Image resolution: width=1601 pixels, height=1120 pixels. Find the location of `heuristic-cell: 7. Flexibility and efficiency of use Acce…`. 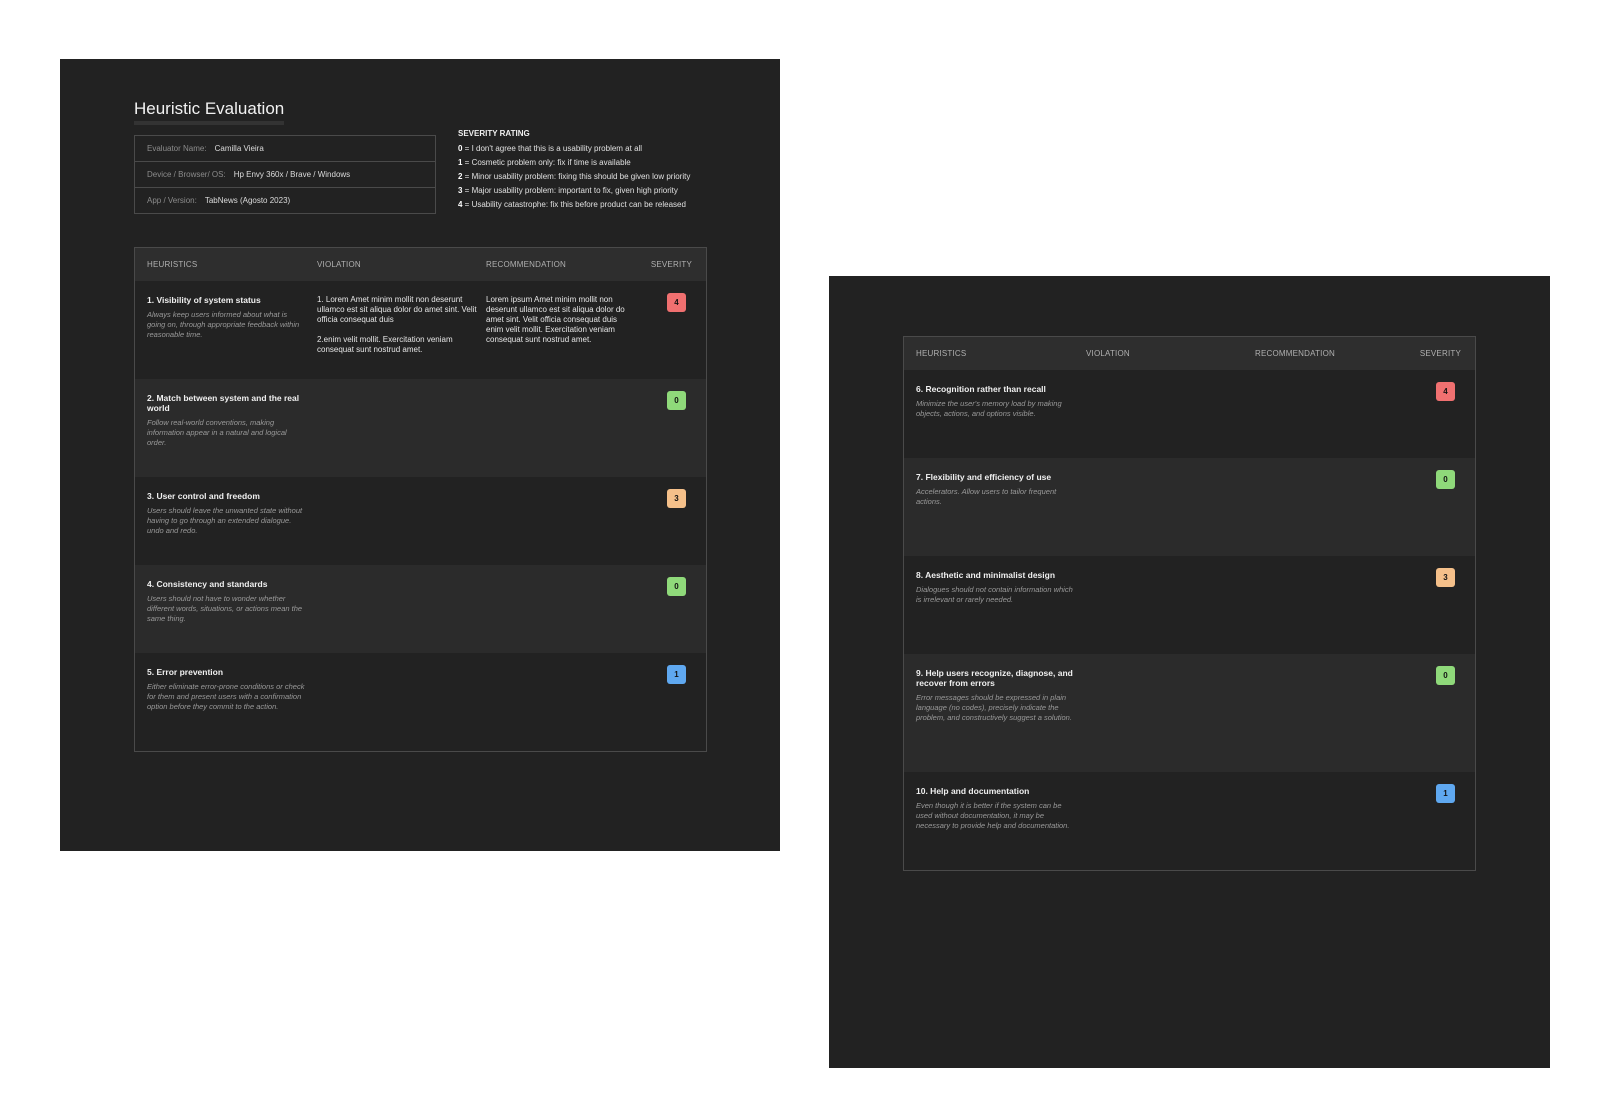

heuristic-cell: 7. Flexibility and efficiency of use Acce… is located at coordinates (996, 489).